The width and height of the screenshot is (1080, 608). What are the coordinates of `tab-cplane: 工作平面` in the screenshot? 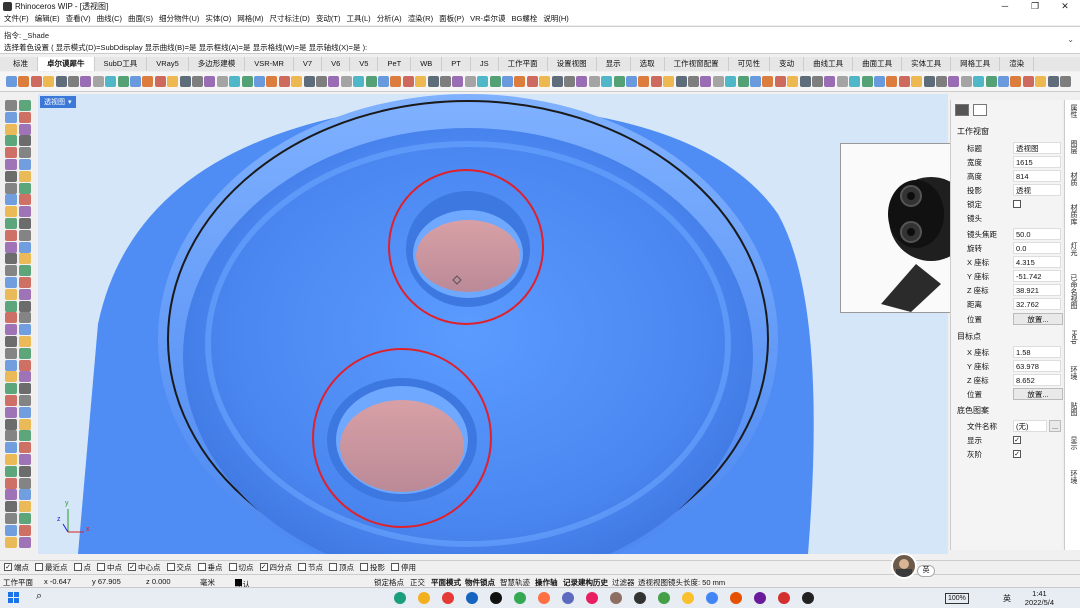 It's located at (523, 64).